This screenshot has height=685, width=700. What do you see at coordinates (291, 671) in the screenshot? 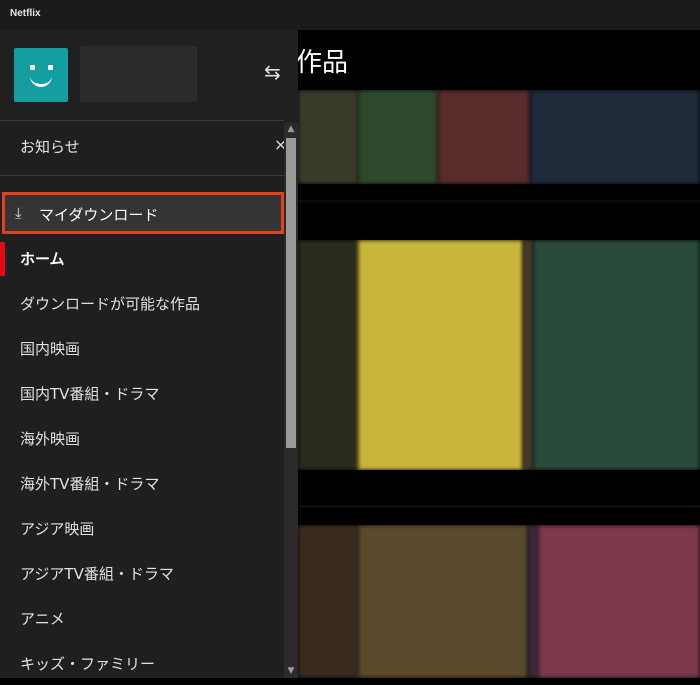
I see `scroll-down-arrow-icon: ▼` at bounding box center [291, 671].